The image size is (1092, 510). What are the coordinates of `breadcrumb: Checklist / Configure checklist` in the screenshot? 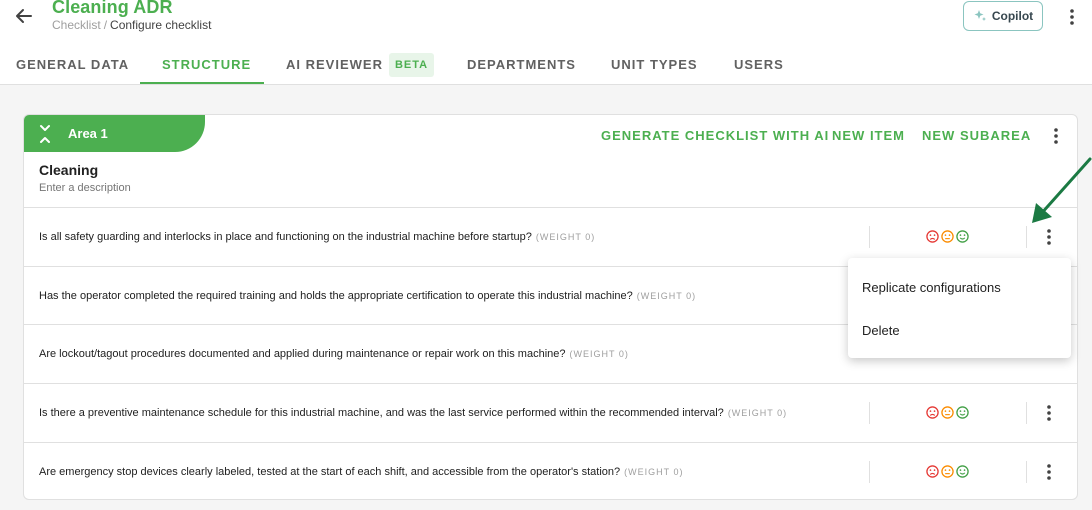 It's located at (131, 25).